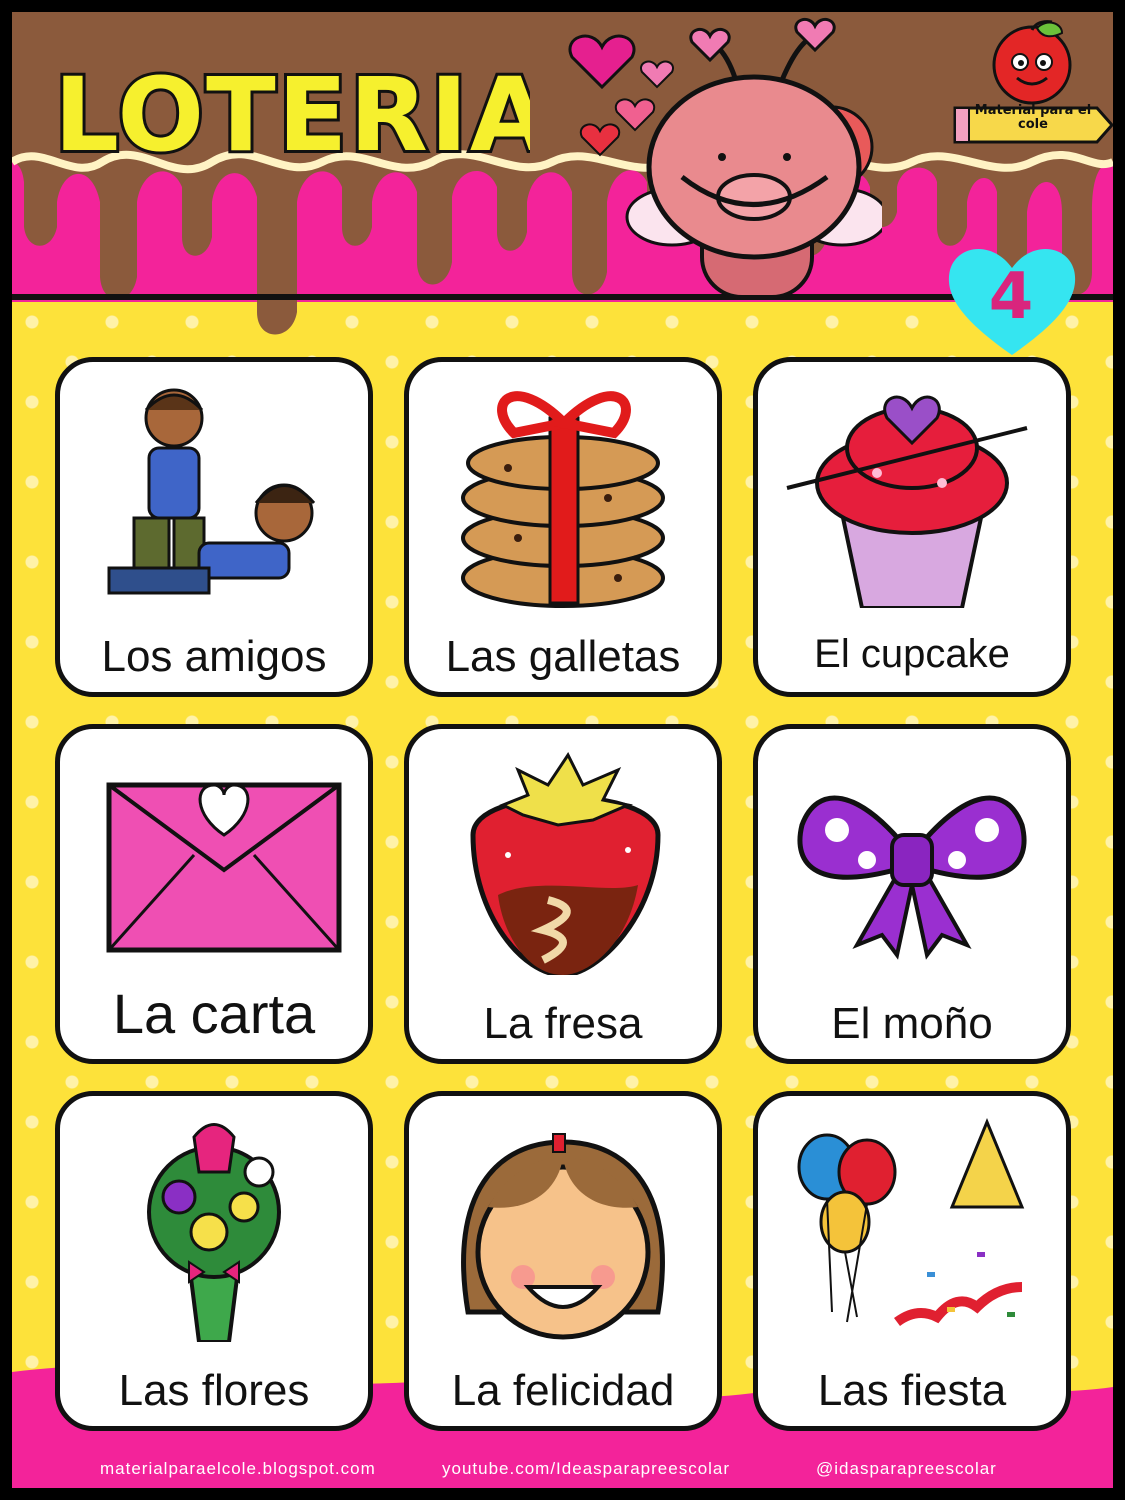 The height and width of the screenshot is (1500, 1125). What do you see at coordinates (214, 1232) in the screenshot?
I see `bouquet-icon` at bounding box center [214, 1232].